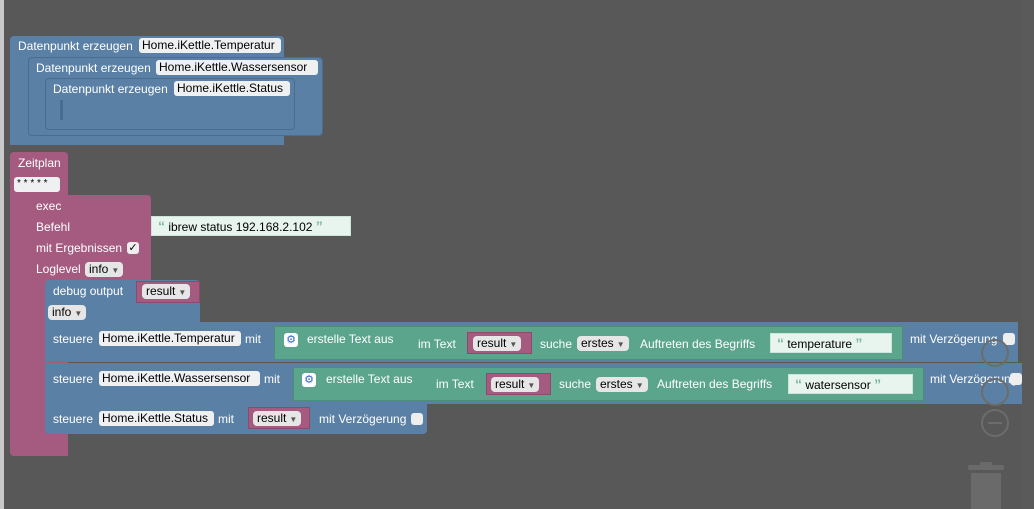 This screenshot has height=509, width=1034. Describe the element at coordinates (698, 344) in the screenshot. I see `occurrence-label-1: Auftreten des Begriffs` at that location.